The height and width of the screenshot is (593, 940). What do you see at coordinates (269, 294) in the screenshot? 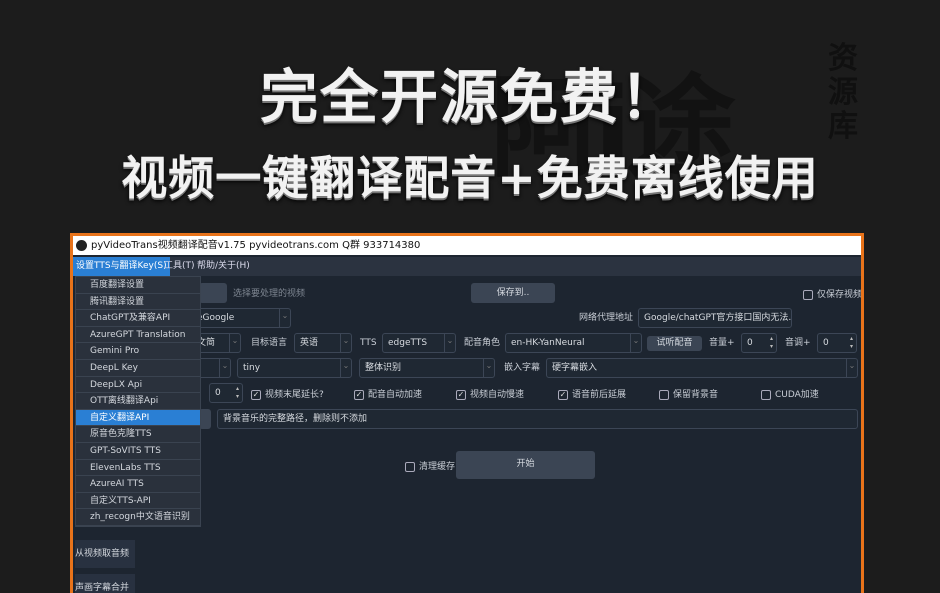
I see `select-video-hint: 选择要处理的视频` at bounding box center [269, 294].